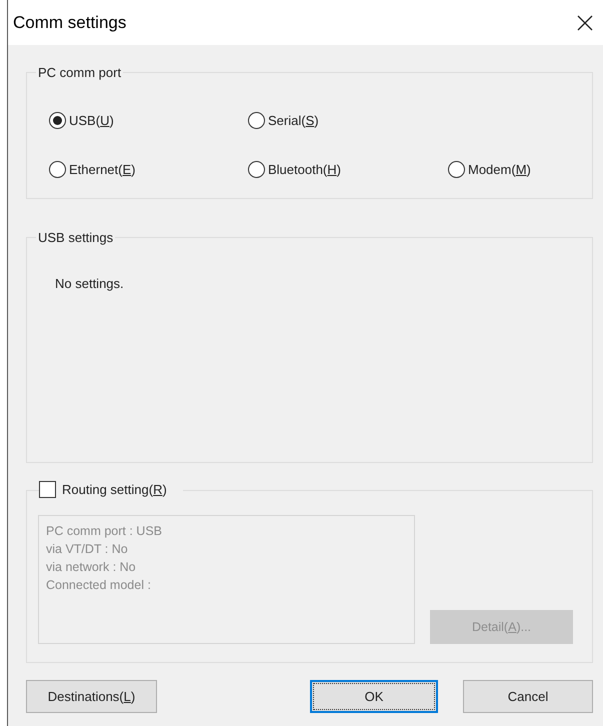 This screenshot has width=603, height=726. I want to click on radio-button: Serial(S), so click(283, 120).